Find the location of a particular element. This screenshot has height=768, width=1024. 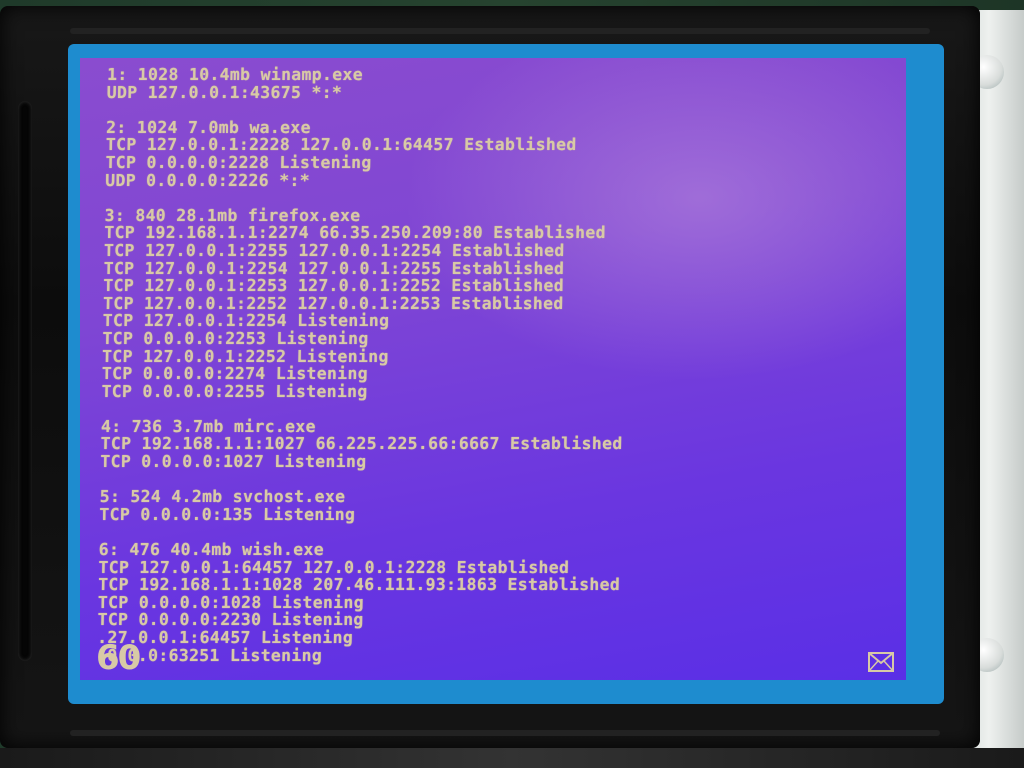

connection-line: TCP 0.0.0.0:135 Listening is located at coordinates (227, 514).